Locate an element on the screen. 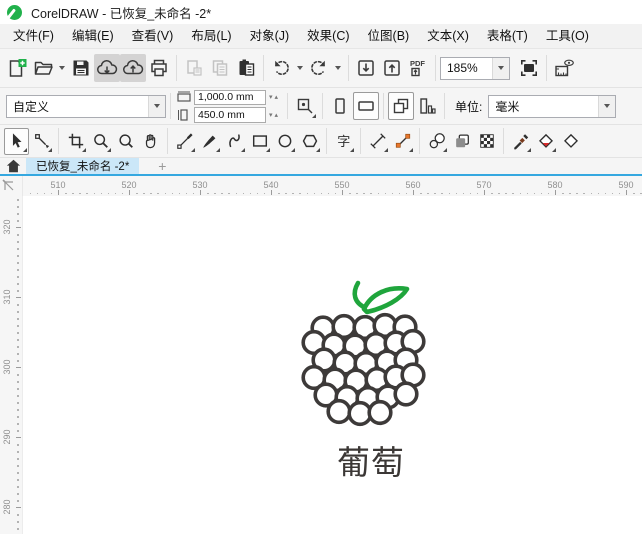 This screenshot has height=534, width=642. portrait-button is located at coordinates (340, 106).